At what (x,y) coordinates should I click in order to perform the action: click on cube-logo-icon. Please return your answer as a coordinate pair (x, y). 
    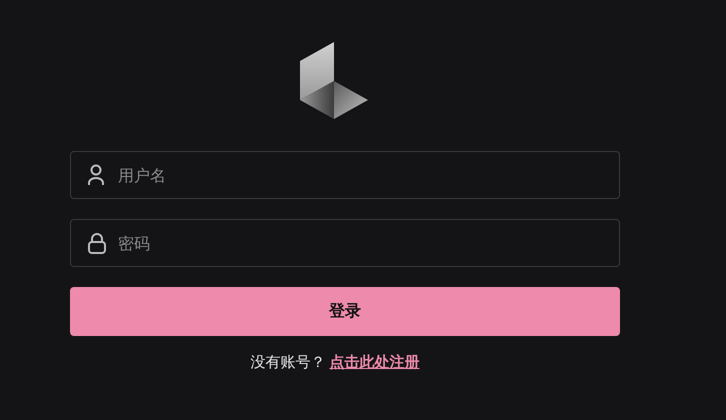
    Looking at the image, I should click on (335, 81).